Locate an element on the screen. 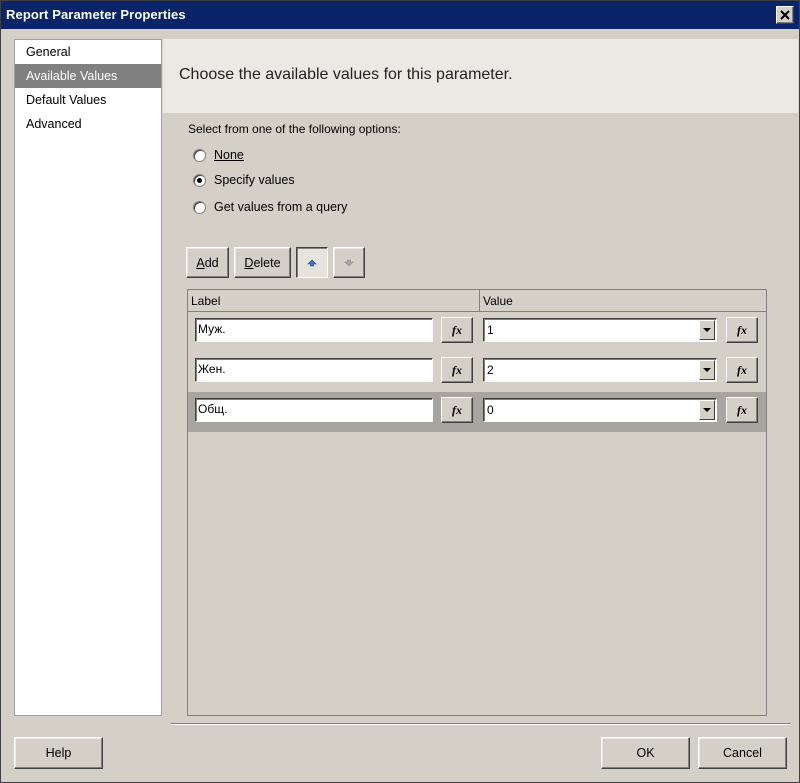 This screenshot has width=800, height=783. nav-item-default-values: Default Values is located at coordinates (88, 100).